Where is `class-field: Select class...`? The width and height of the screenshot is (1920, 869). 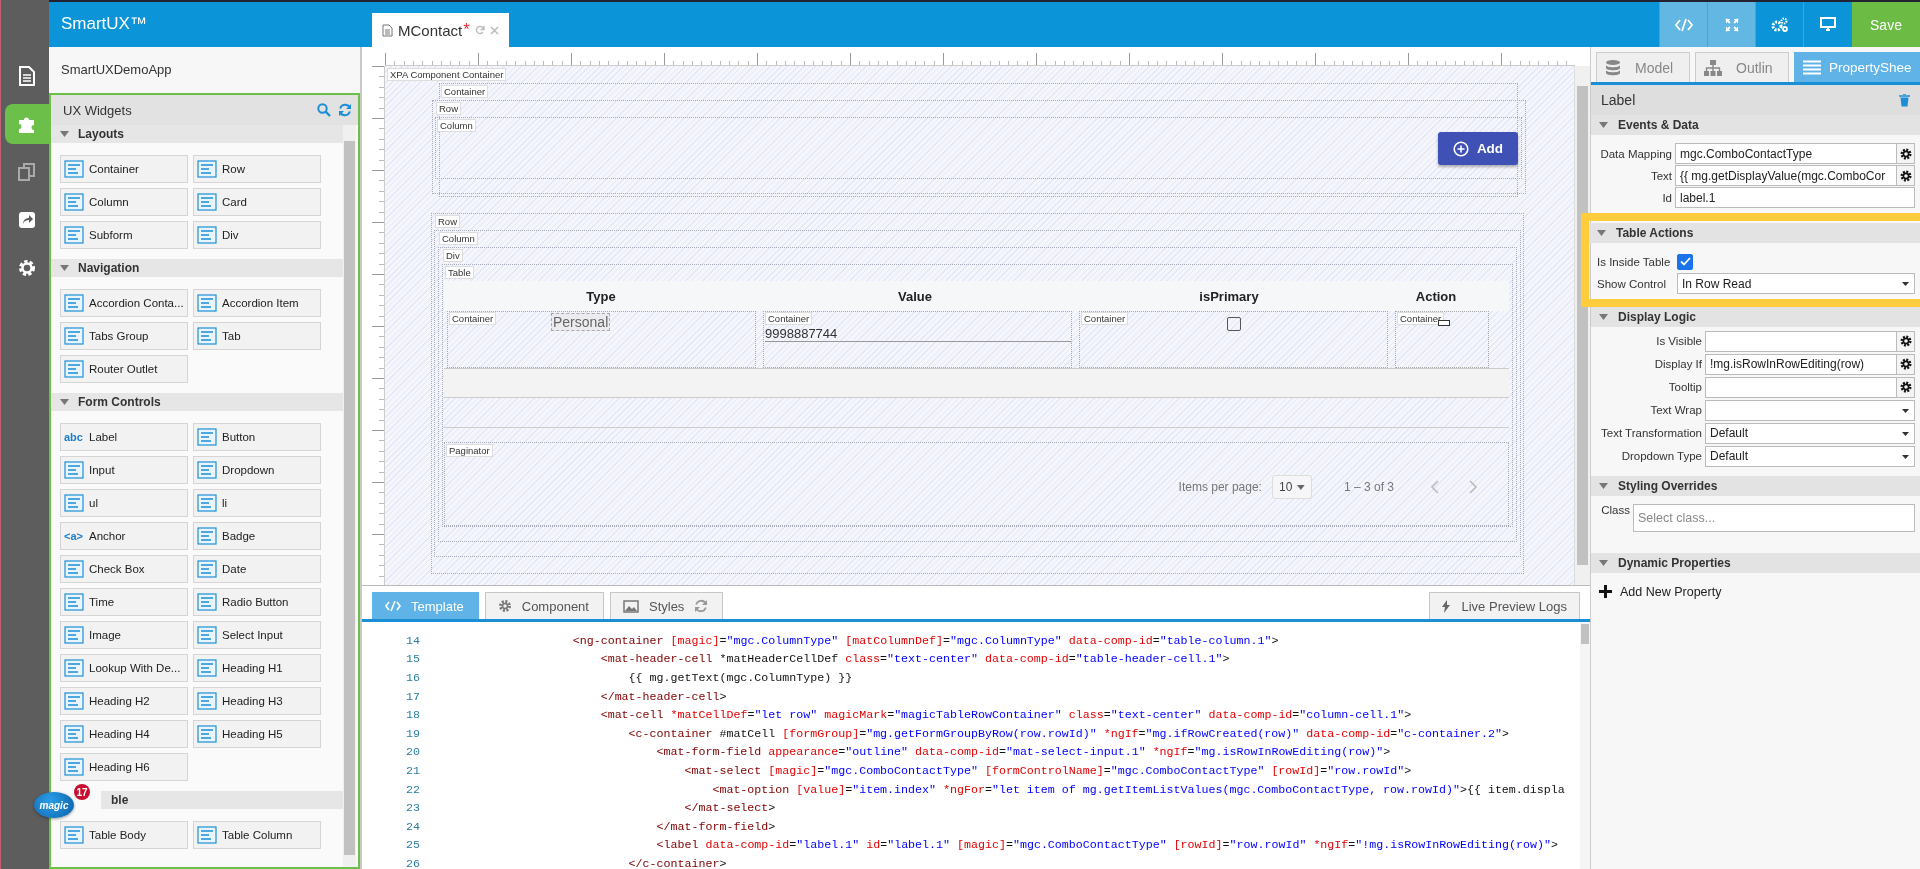 class-field: Select class... is located at coordinates (1774, 518).